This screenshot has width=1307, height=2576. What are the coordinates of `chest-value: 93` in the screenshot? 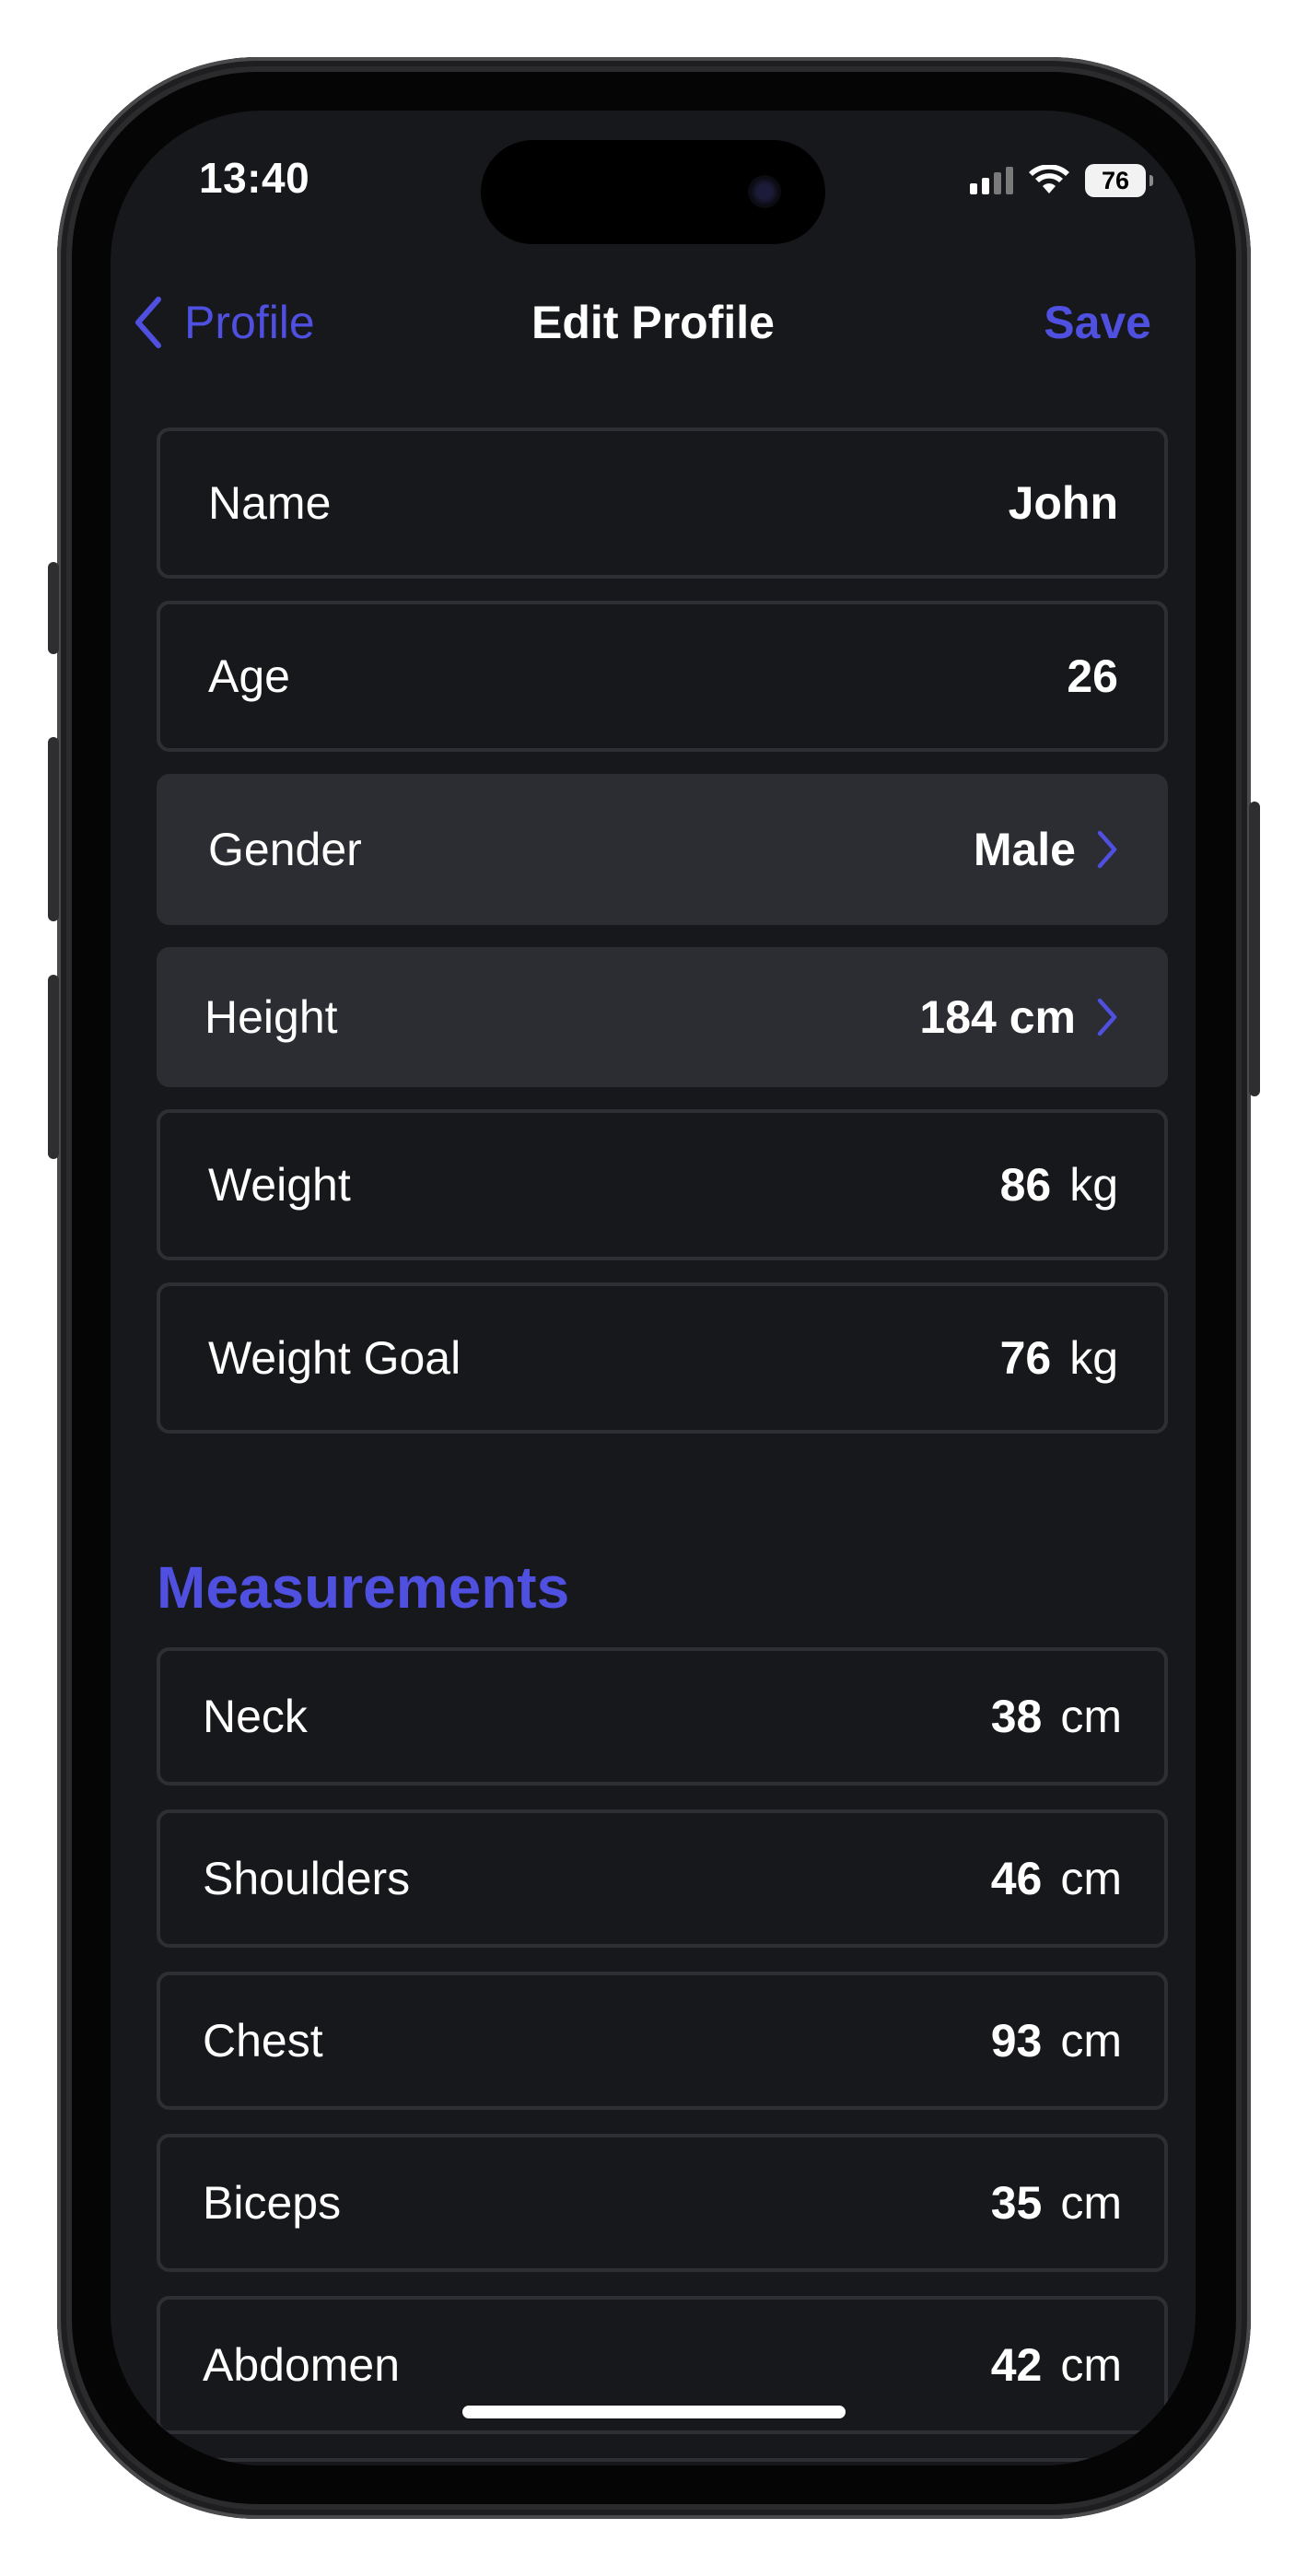 It's located at (1017, 2041).